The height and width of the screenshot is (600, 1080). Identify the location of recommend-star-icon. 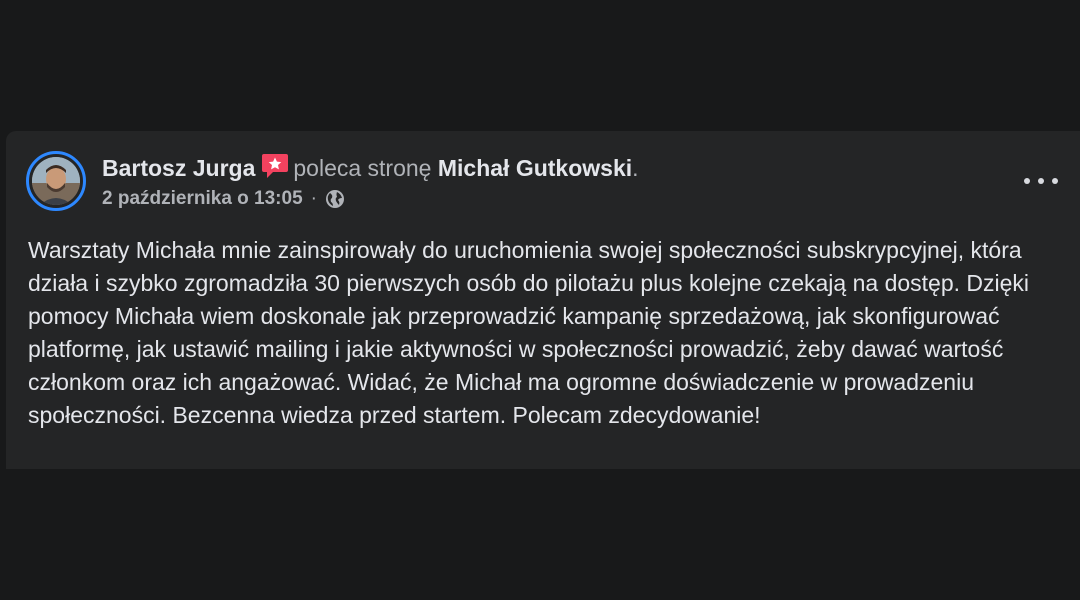
(275, 166).